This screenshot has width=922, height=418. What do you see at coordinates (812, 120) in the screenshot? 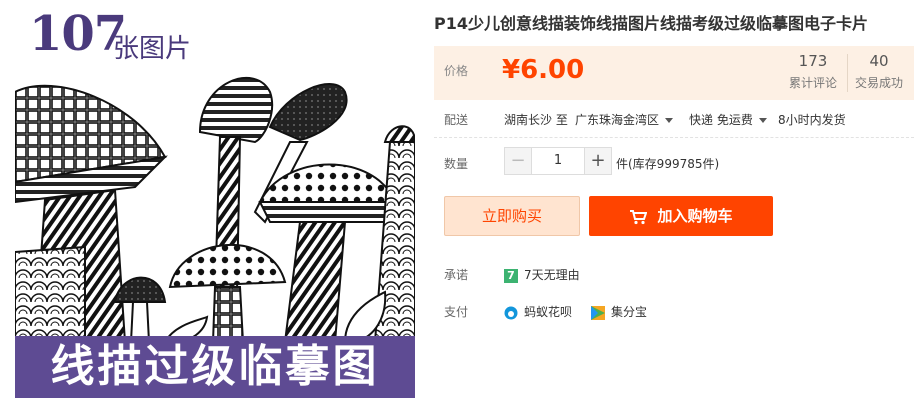
I see `dispatch-time: 8小时内发货` at bounding box center [812, 120].